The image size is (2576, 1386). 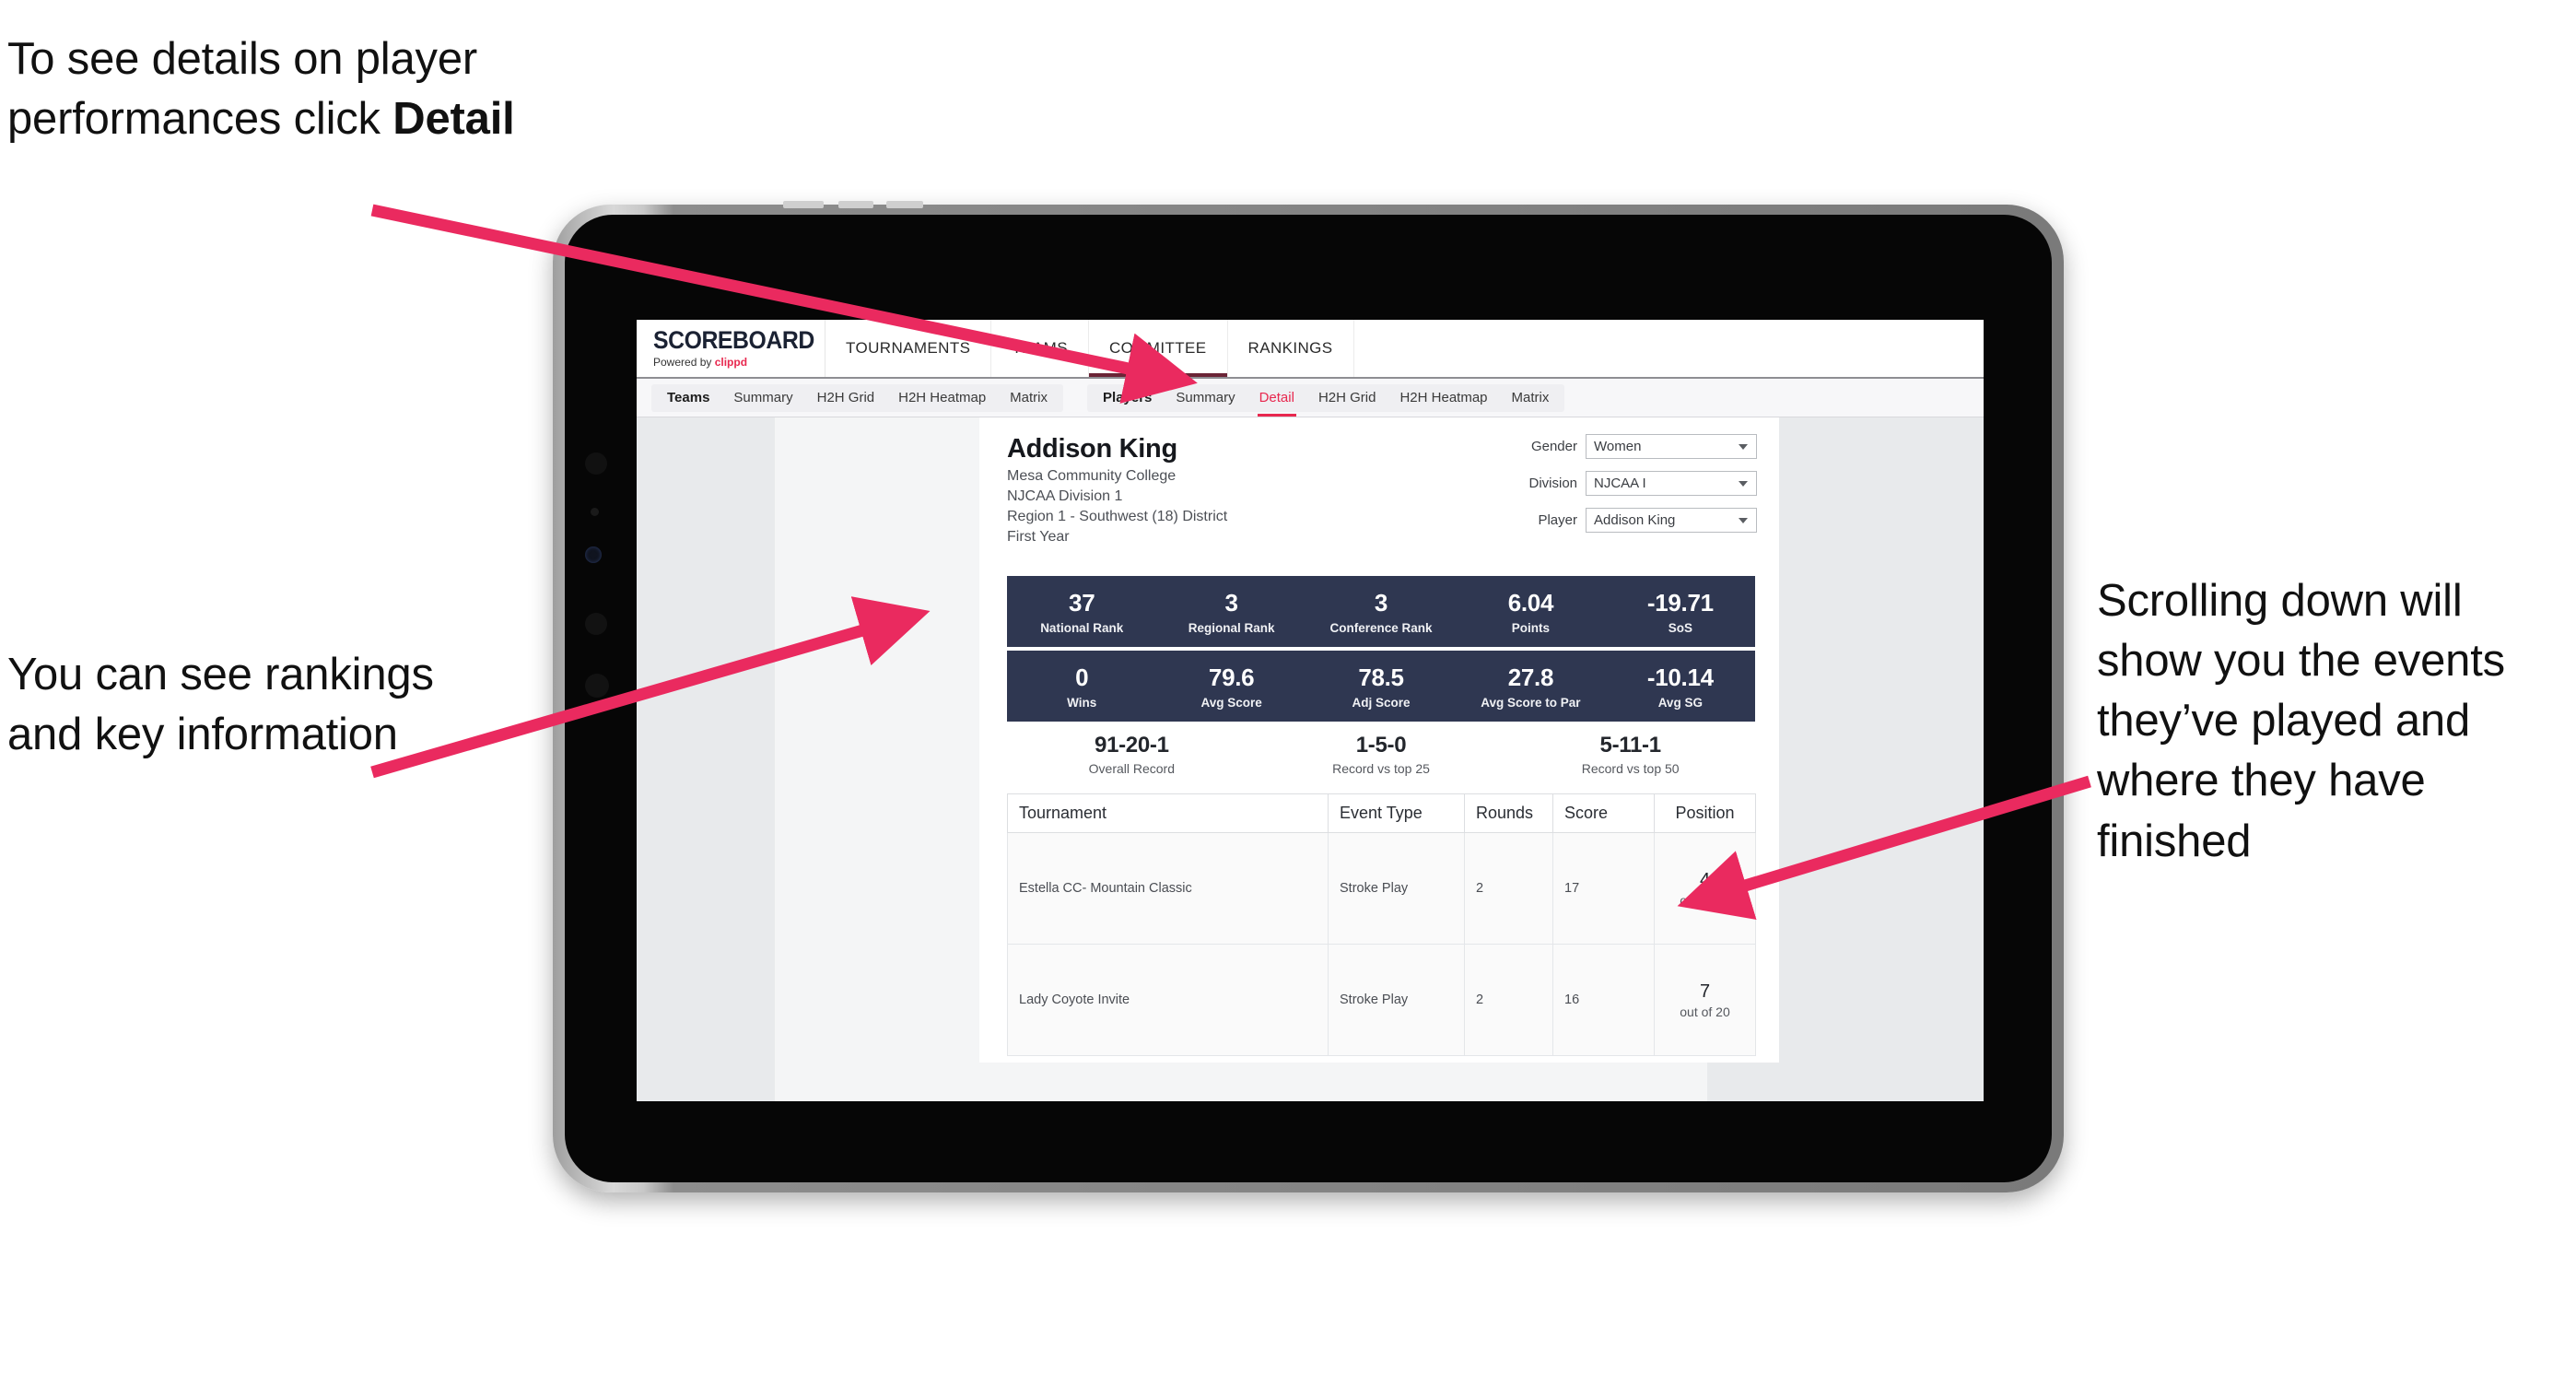 What do you see at coordinates (1705, 992) in the screenshot?
I see `position-value: 7` at bounding box center [1705, 992].